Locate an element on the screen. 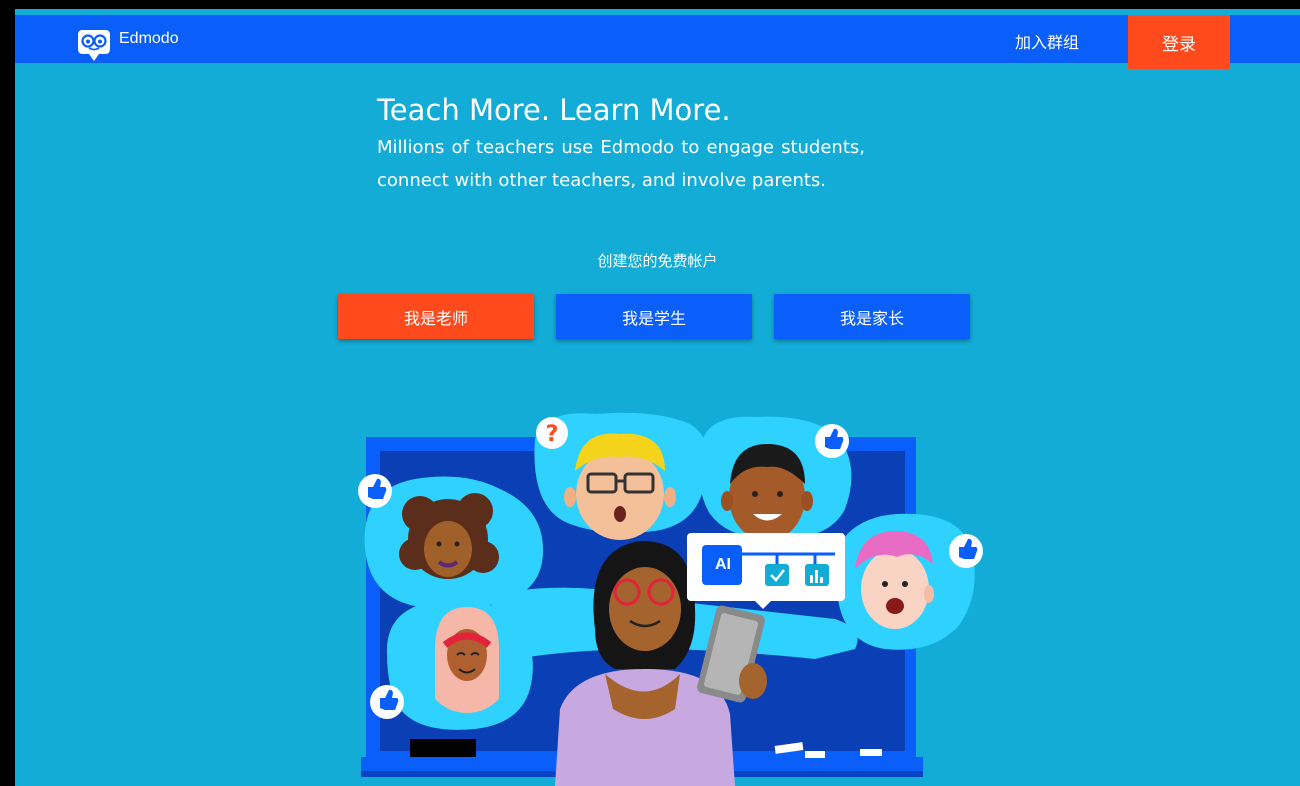  student-face-curly-hair is located at coordinates (449, 536).